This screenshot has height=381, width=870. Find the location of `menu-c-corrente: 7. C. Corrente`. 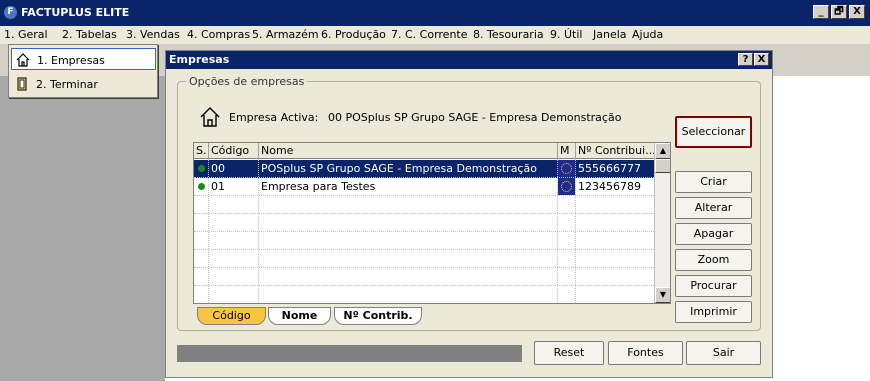

menu-c-corrente: 7. C. Corrente is located at coordinates (429, 34).